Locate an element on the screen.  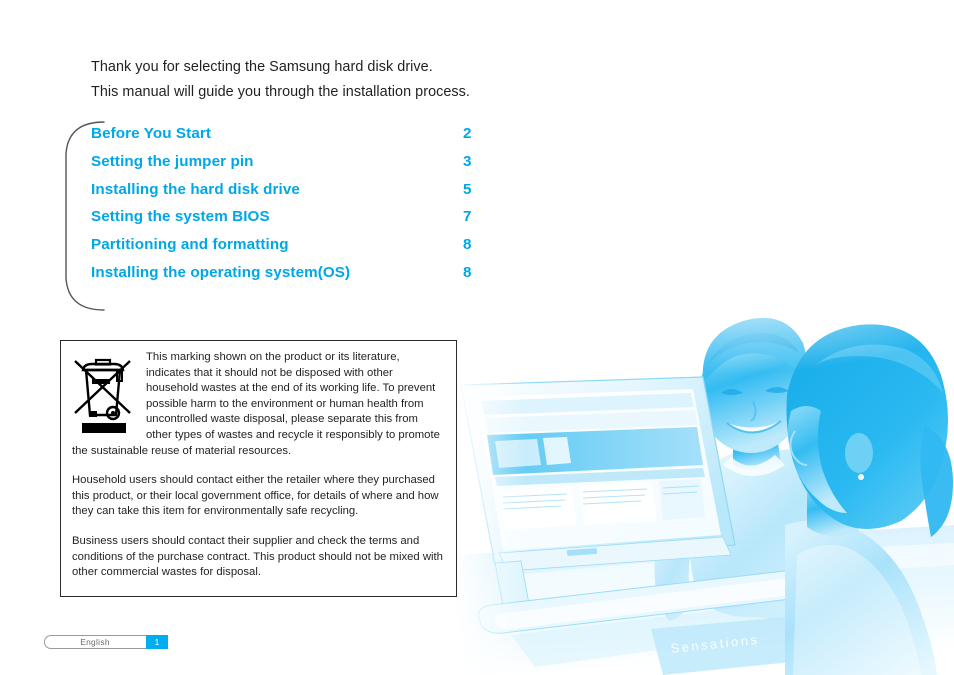
toc-item-label: Partitioning and formatting is located at coordinates (190, 245).